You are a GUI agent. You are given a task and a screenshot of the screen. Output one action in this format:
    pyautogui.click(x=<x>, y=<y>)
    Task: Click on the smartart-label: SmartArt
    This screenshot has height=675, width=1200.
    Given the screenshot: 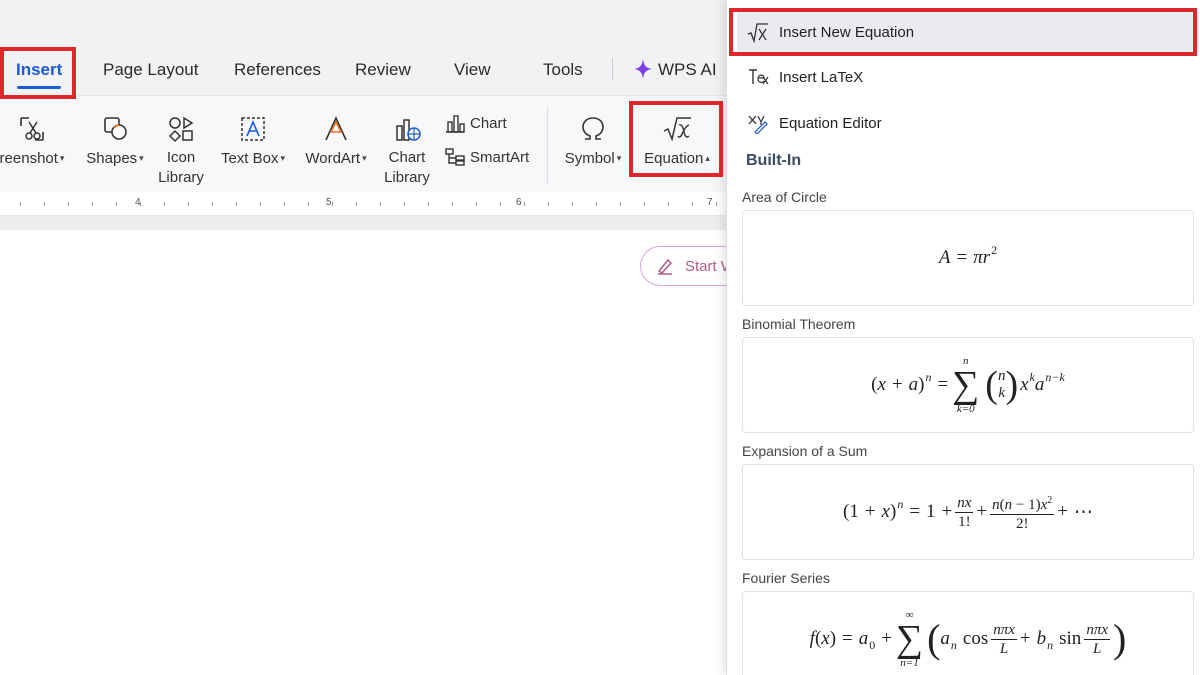 What is the action you would take?
    pyautogui.click(x=500, y=157)
    